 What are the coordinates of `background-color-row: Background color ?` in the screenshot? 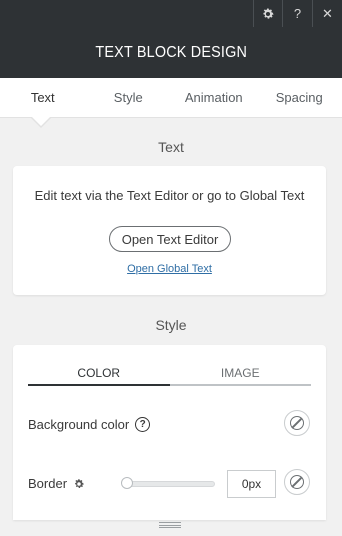 It's located at (89, 424).